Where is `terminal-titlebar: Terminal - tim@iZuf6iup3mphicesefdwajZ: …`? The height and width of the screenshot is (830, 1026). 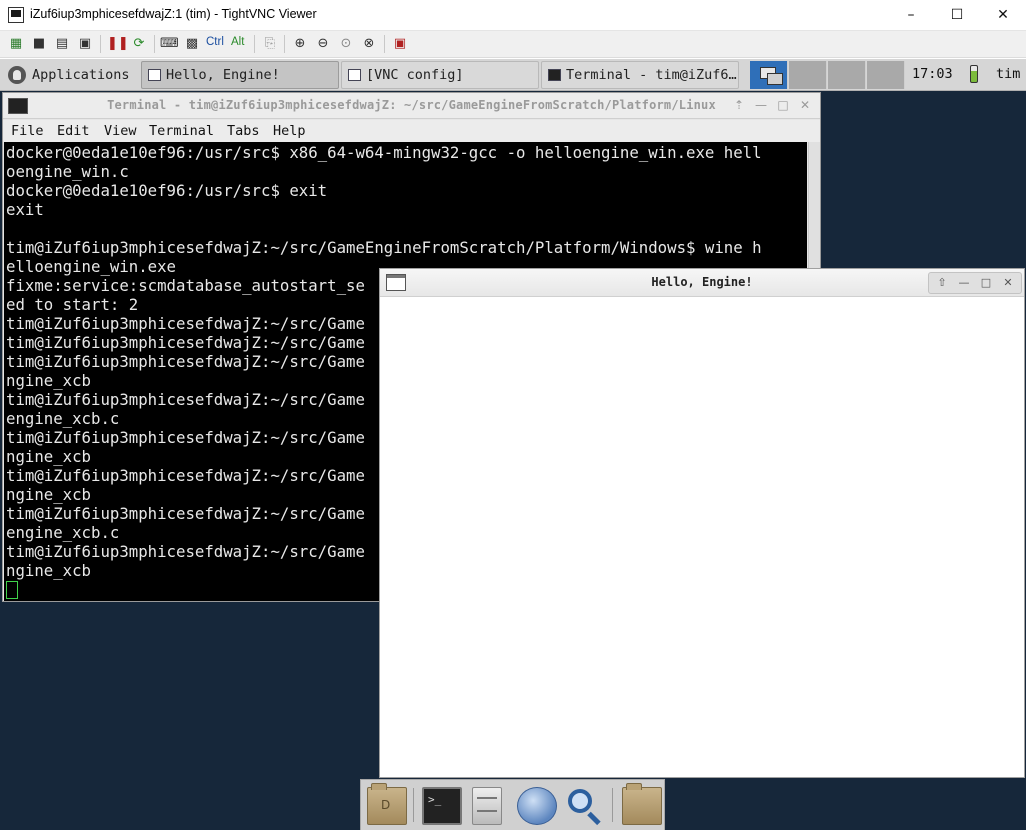 terminal-titlebar: Terminal - tim@iZuf6iup3mphicesefdwajZ: … is located at coordinates (411, 106).